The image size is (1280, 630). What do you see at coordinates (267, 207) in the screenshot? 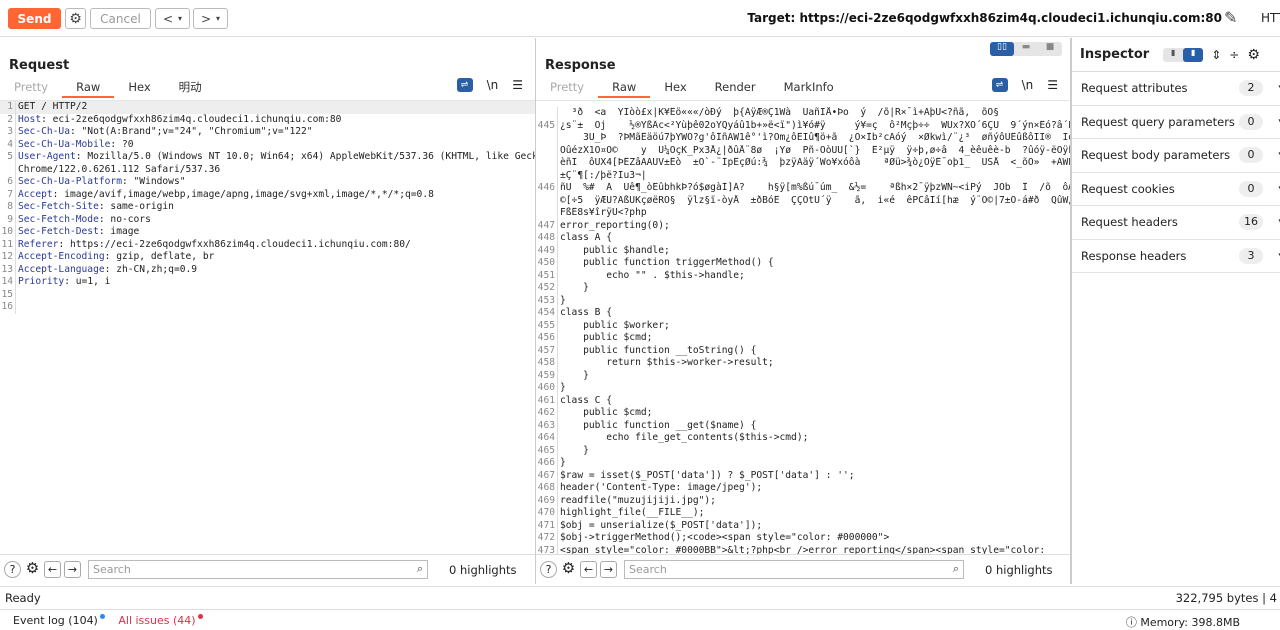
I see `code-line: 8 Sec-Fetch-Site: same-origin` at bounding box center [267, 207].